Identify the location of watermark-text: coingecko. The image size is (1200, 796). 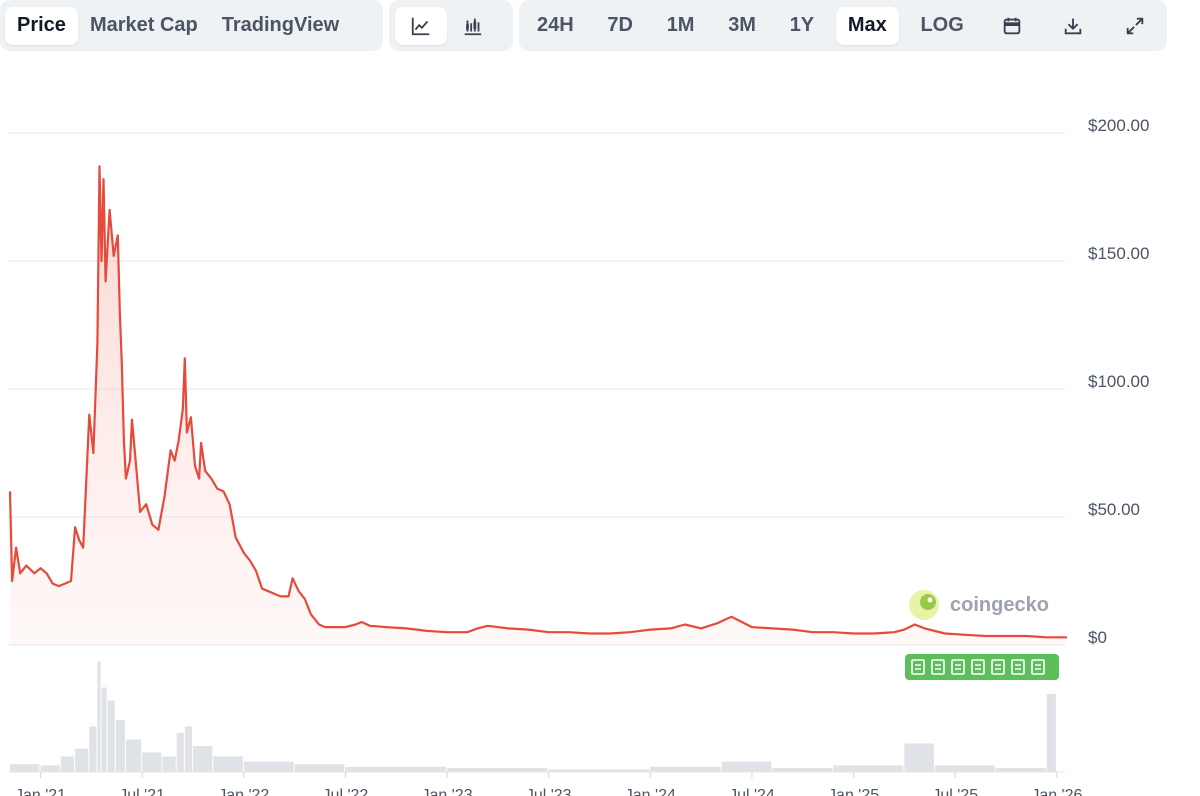
(999, 605).